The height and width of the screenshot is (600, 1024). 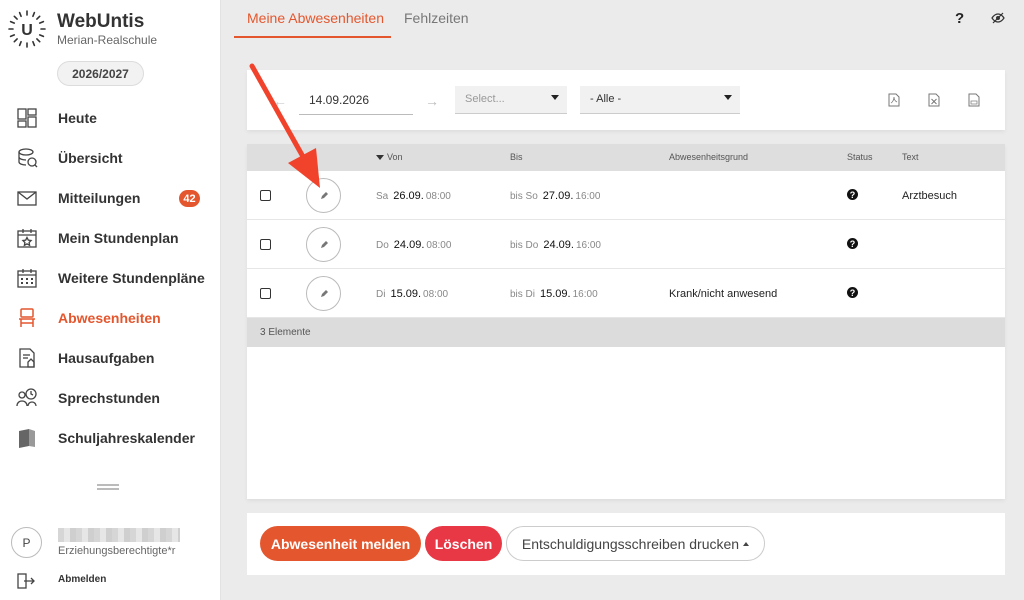 I want to click on report-absence-button: Abwesenheit melden, so click(x=340, y=543).